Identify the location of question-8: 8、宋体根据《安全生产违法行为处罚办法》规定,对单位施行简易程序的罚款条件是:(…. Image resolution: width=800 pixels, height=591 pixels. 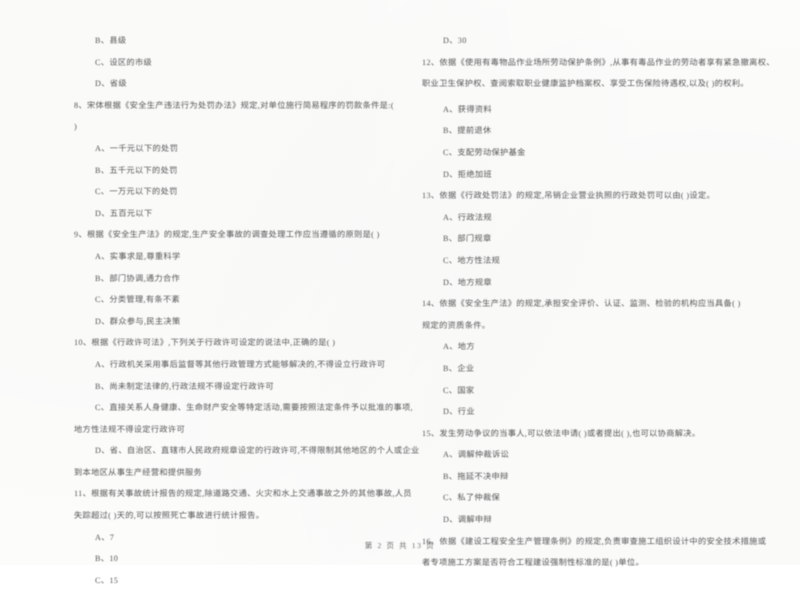
(234, 160).